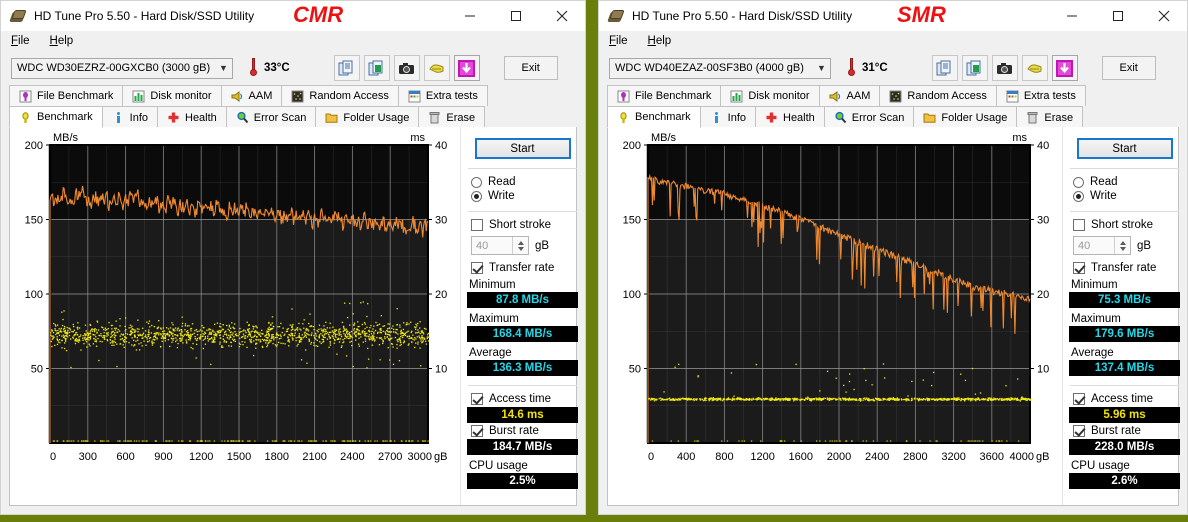  Describe the element at coordinates (277, 68) in the screenshot. I see `temperature-value: 33°C` at that location.